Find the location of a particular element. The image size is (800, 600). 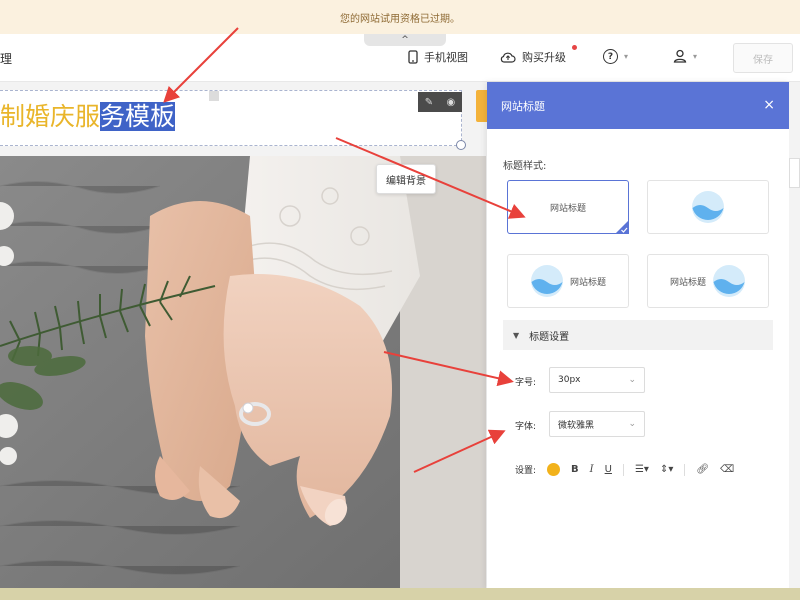

upgrade-button: 购买升级 is located at coordinates (533, 57).